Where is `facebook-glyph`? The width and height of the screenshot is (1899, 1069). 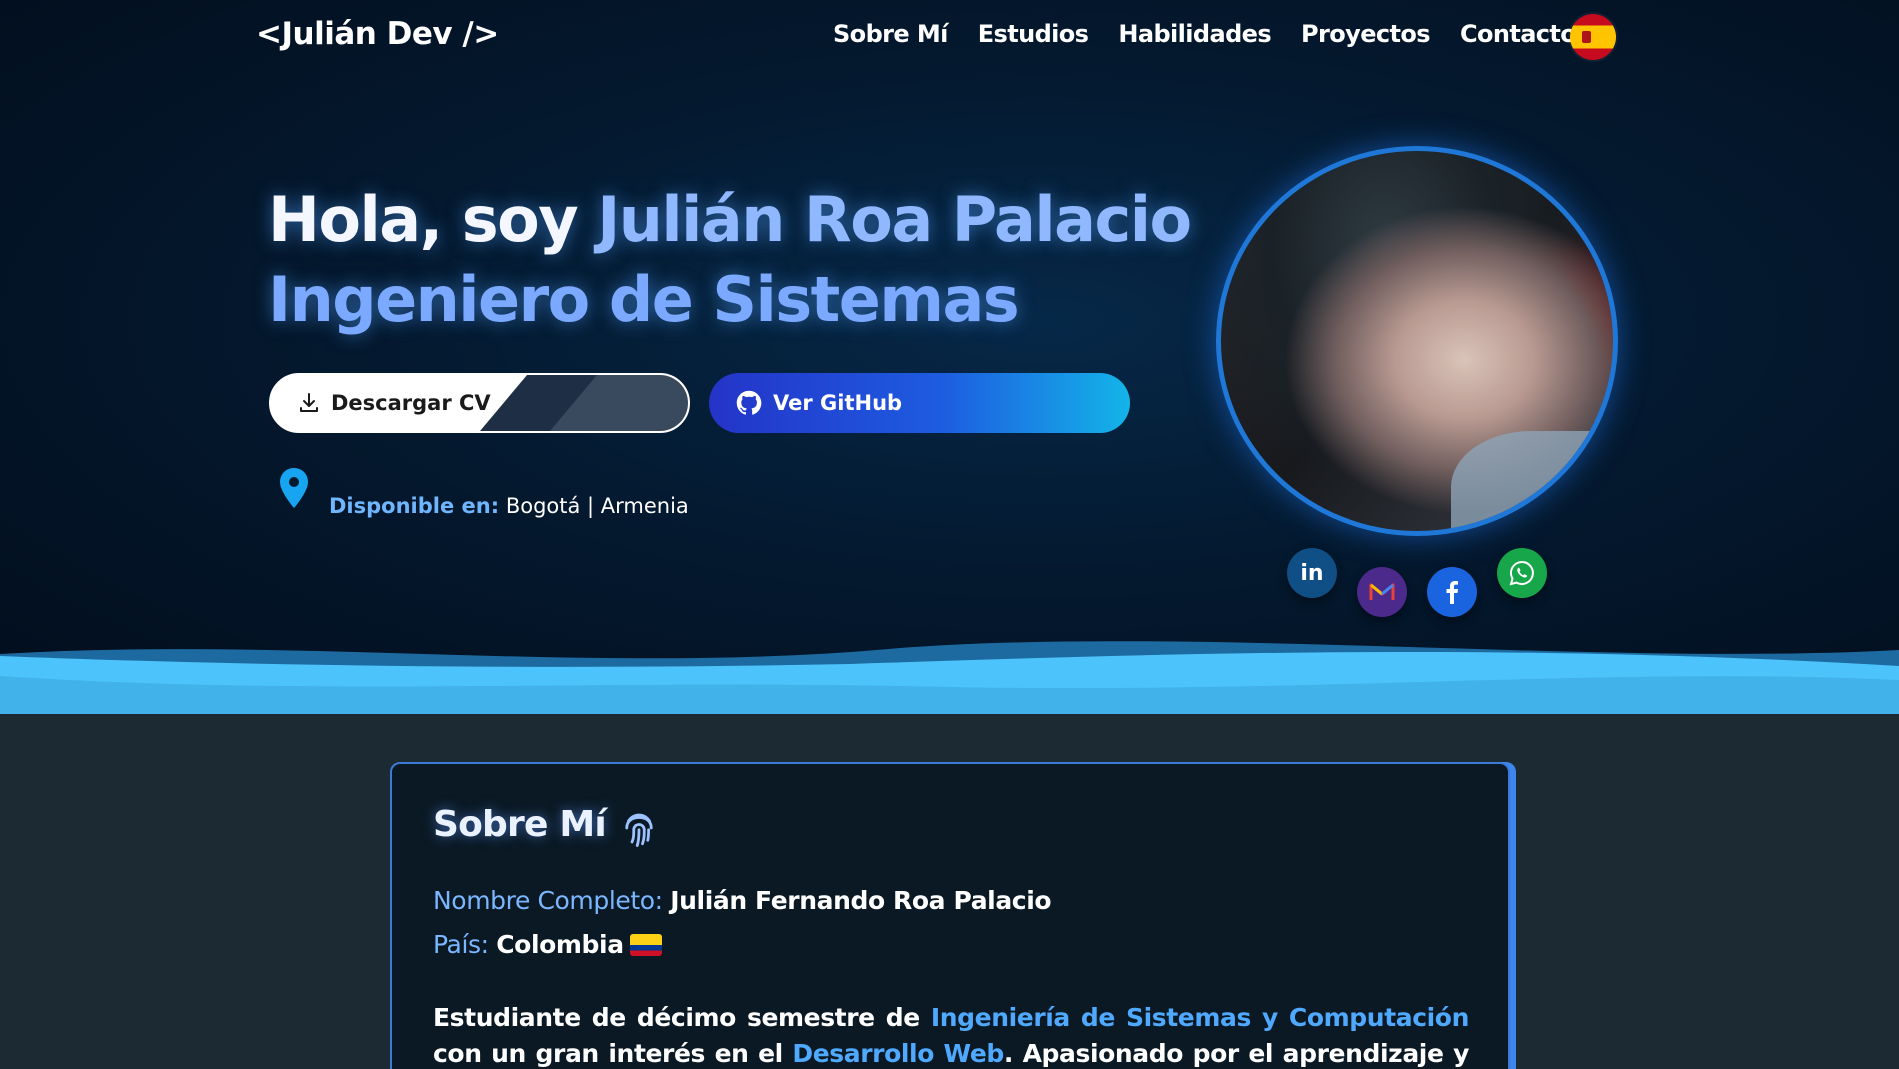 facebook-glyph is located at coordinates (1452, 592).